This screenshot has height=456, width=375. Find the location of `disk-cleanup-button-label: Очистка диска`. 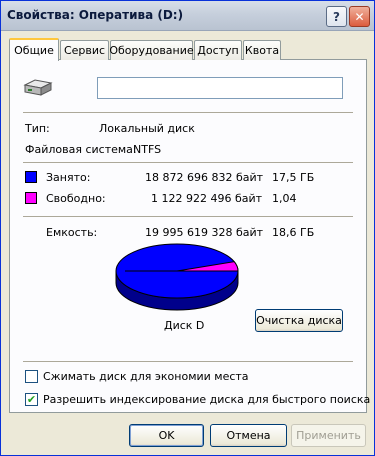

disk-cleanup-button-label: Очистка диска is located at coordinates (299, 320).